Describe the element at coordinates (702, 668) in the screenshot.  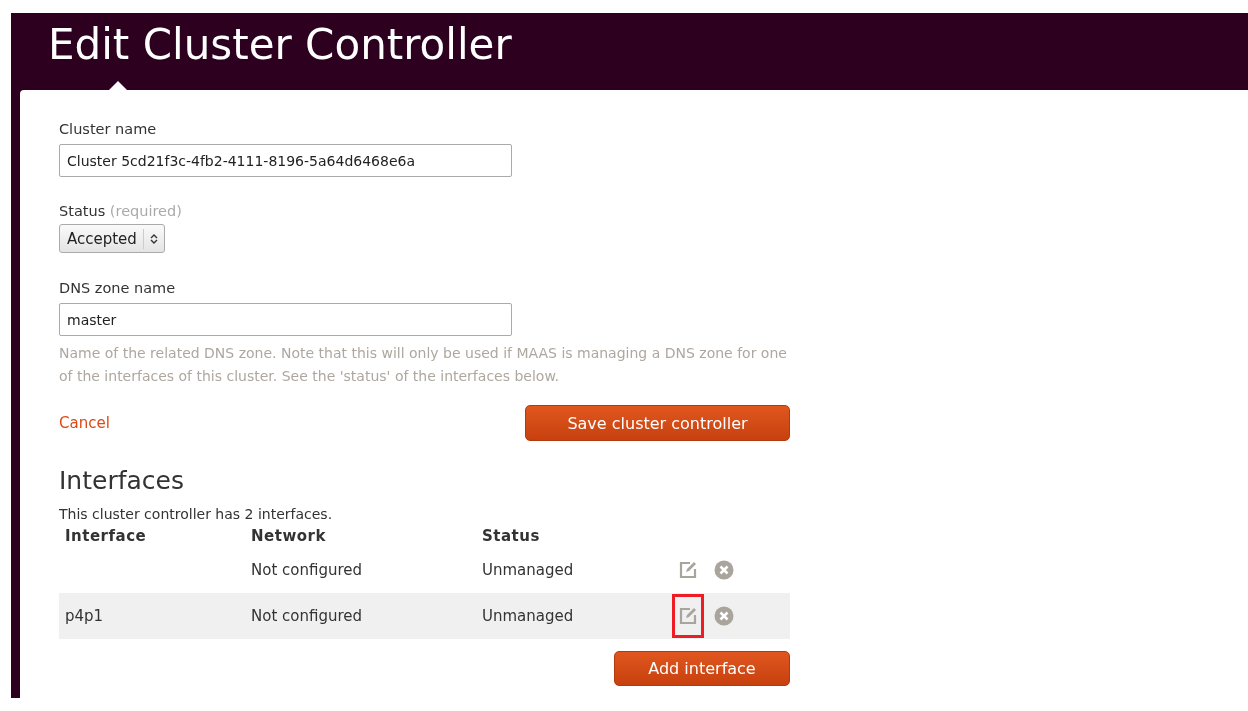
I see `add-interface-button: Add interface` at that location.